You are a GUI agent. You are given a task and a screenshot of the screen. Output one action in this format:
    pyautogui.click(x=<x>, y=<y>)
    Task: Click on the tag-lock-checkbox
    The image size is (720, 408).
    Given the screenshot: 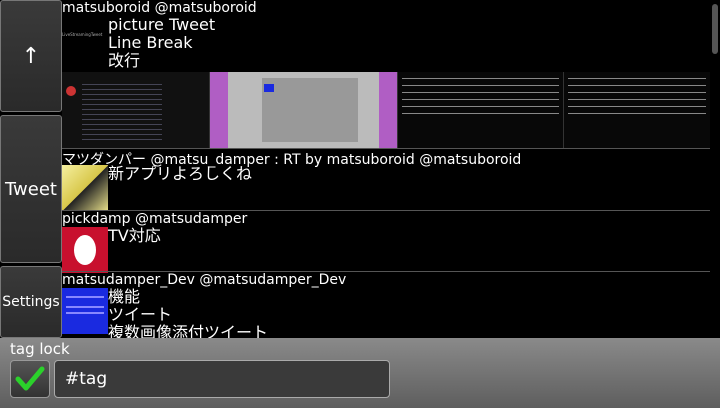 What is the action you would take?
    pyautogui.click(x=30, y=379)
    